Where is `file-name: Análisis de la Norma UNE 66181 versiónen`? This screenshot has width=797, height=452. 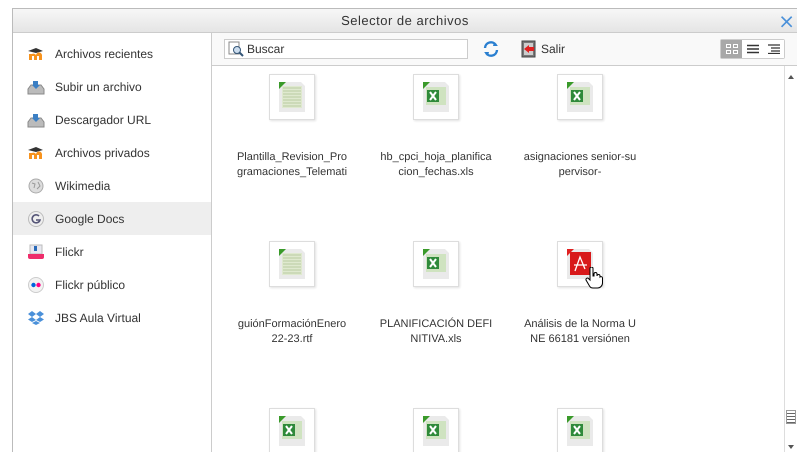 file-name: Análisis de la Norma UNE 66181 versiónen is located at coordinates (580, 332).